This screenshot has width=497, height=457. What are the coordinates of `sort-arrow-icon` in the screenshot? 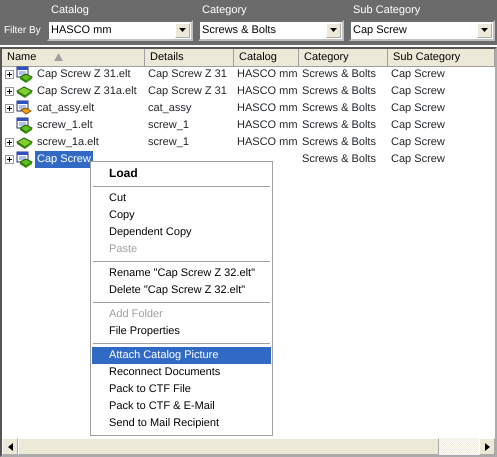 It's located at (59, 57).